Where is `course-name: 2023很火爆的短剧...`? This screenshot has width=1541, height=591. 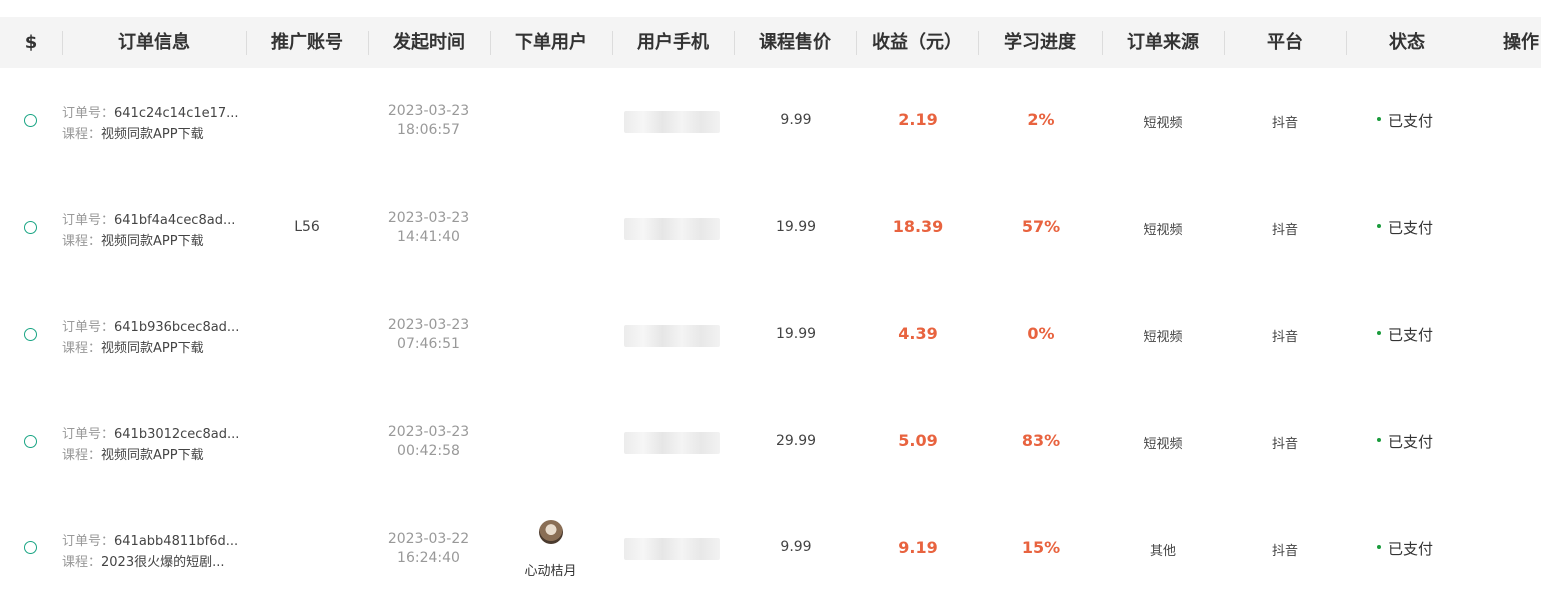
course-name: 2023很火爆的短剧... is located at coordinates (163, 562).